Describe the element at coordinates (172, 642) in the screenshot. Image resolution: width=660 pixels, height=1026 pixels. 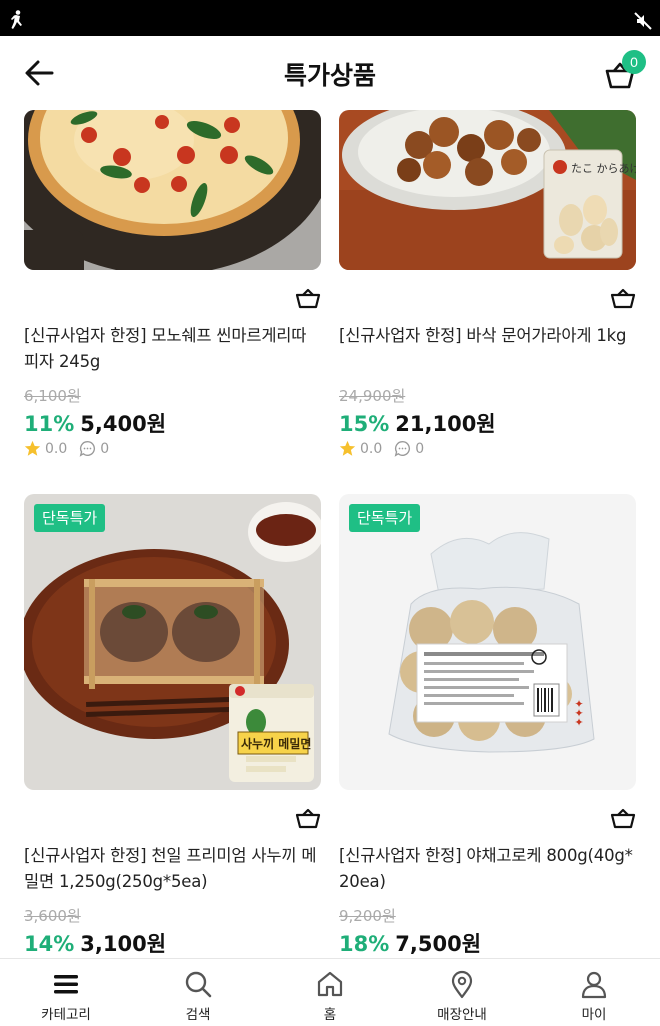
I see `product-image-buckwheat-noodles: 사누끼 메밀면` at that location.